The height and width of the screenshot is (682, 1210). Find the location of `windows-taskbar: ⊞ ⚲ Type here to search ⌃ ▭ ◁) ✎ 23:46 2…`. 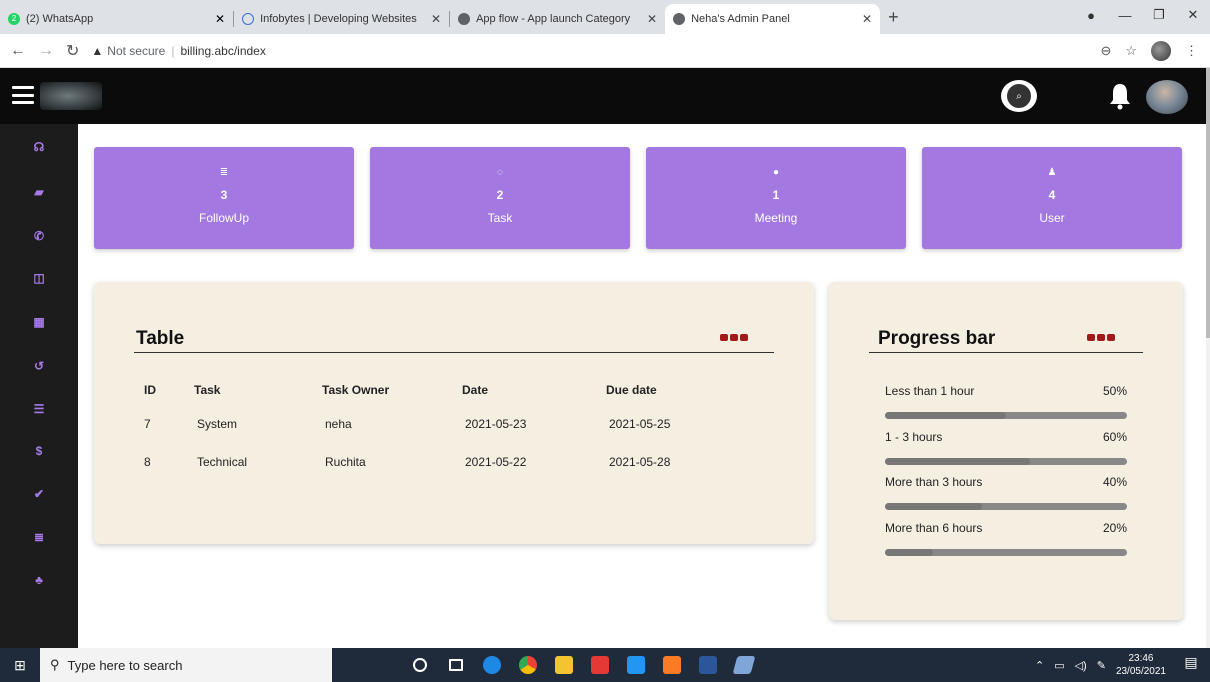

windows-taskbar: ⊞ ⚲ Type here to search ⌃ ▭ ◁) ✎ 23:46 2… is located at coordinates (605, 665).